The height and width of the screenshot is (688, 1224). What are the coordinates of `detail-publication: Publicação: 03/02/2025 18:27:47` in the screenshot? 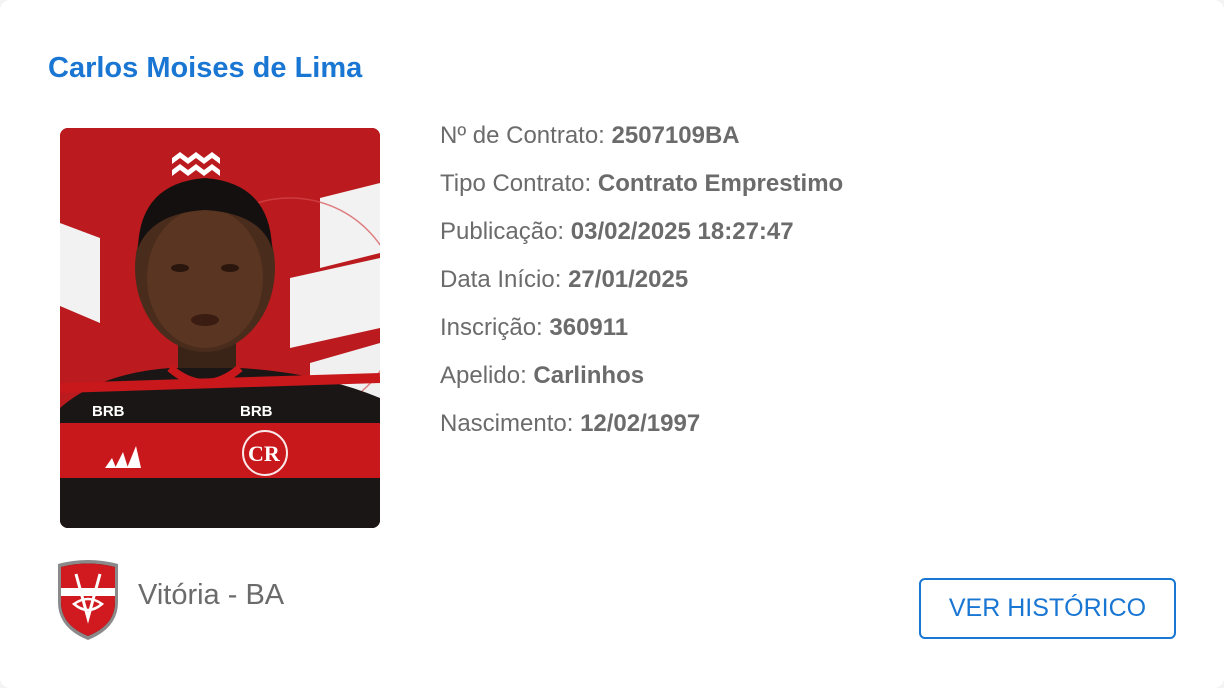 It's located at (641, 238).